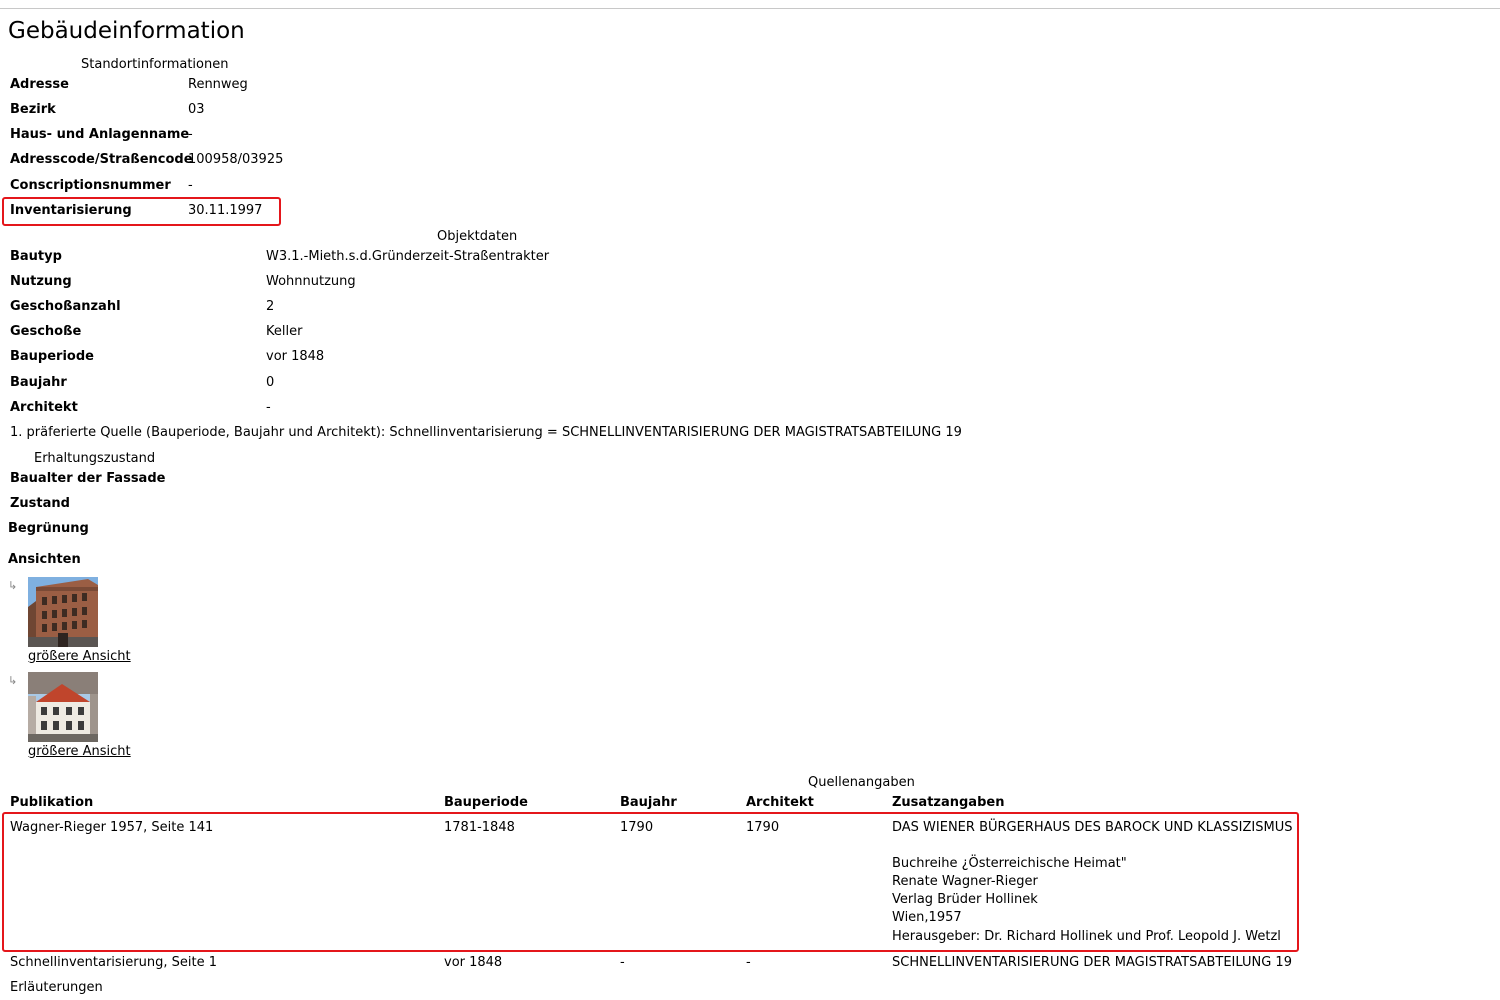 Image resolution: width=1500 pixels, height=1000 pixels. Describe the element at coordinates (311, 281) in the screenshot. I see `objekt-value: Wohnnutzung` at that location.